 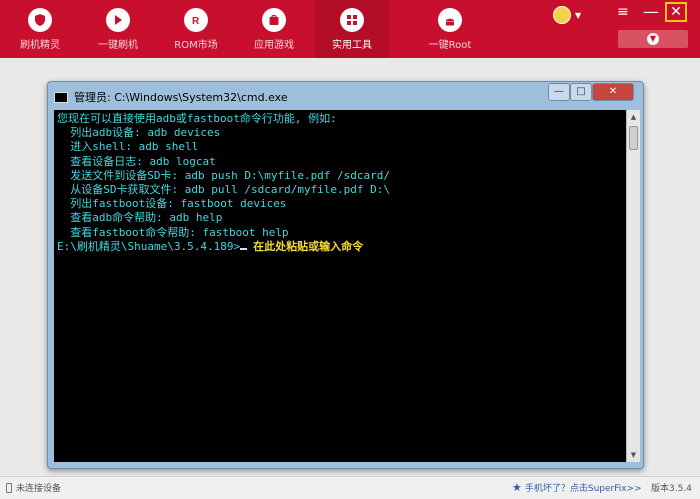 What do you see at coordinates (149, 246) in the screenshot?
I see `console-prompt: E:\刷机精灵\Shuame\3.5.4.189>` at bounding box center [149, 246].